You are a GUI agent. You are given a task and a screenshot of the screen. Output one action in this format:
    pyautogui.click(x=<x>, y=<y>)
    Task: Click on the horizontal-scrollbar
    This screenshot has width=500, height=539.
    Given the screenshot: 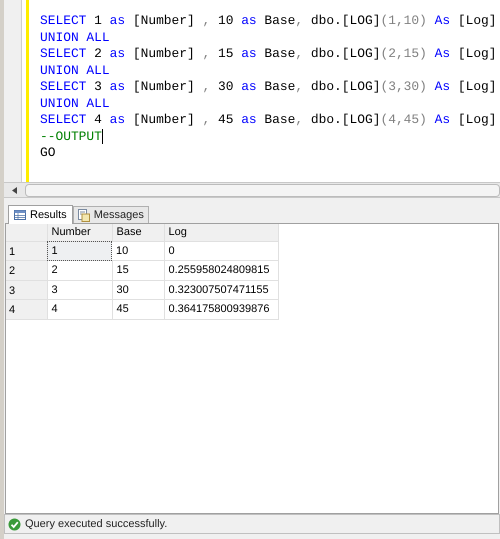 What is the action you would take?
    pyautogui.click(x=262, y=190)
    